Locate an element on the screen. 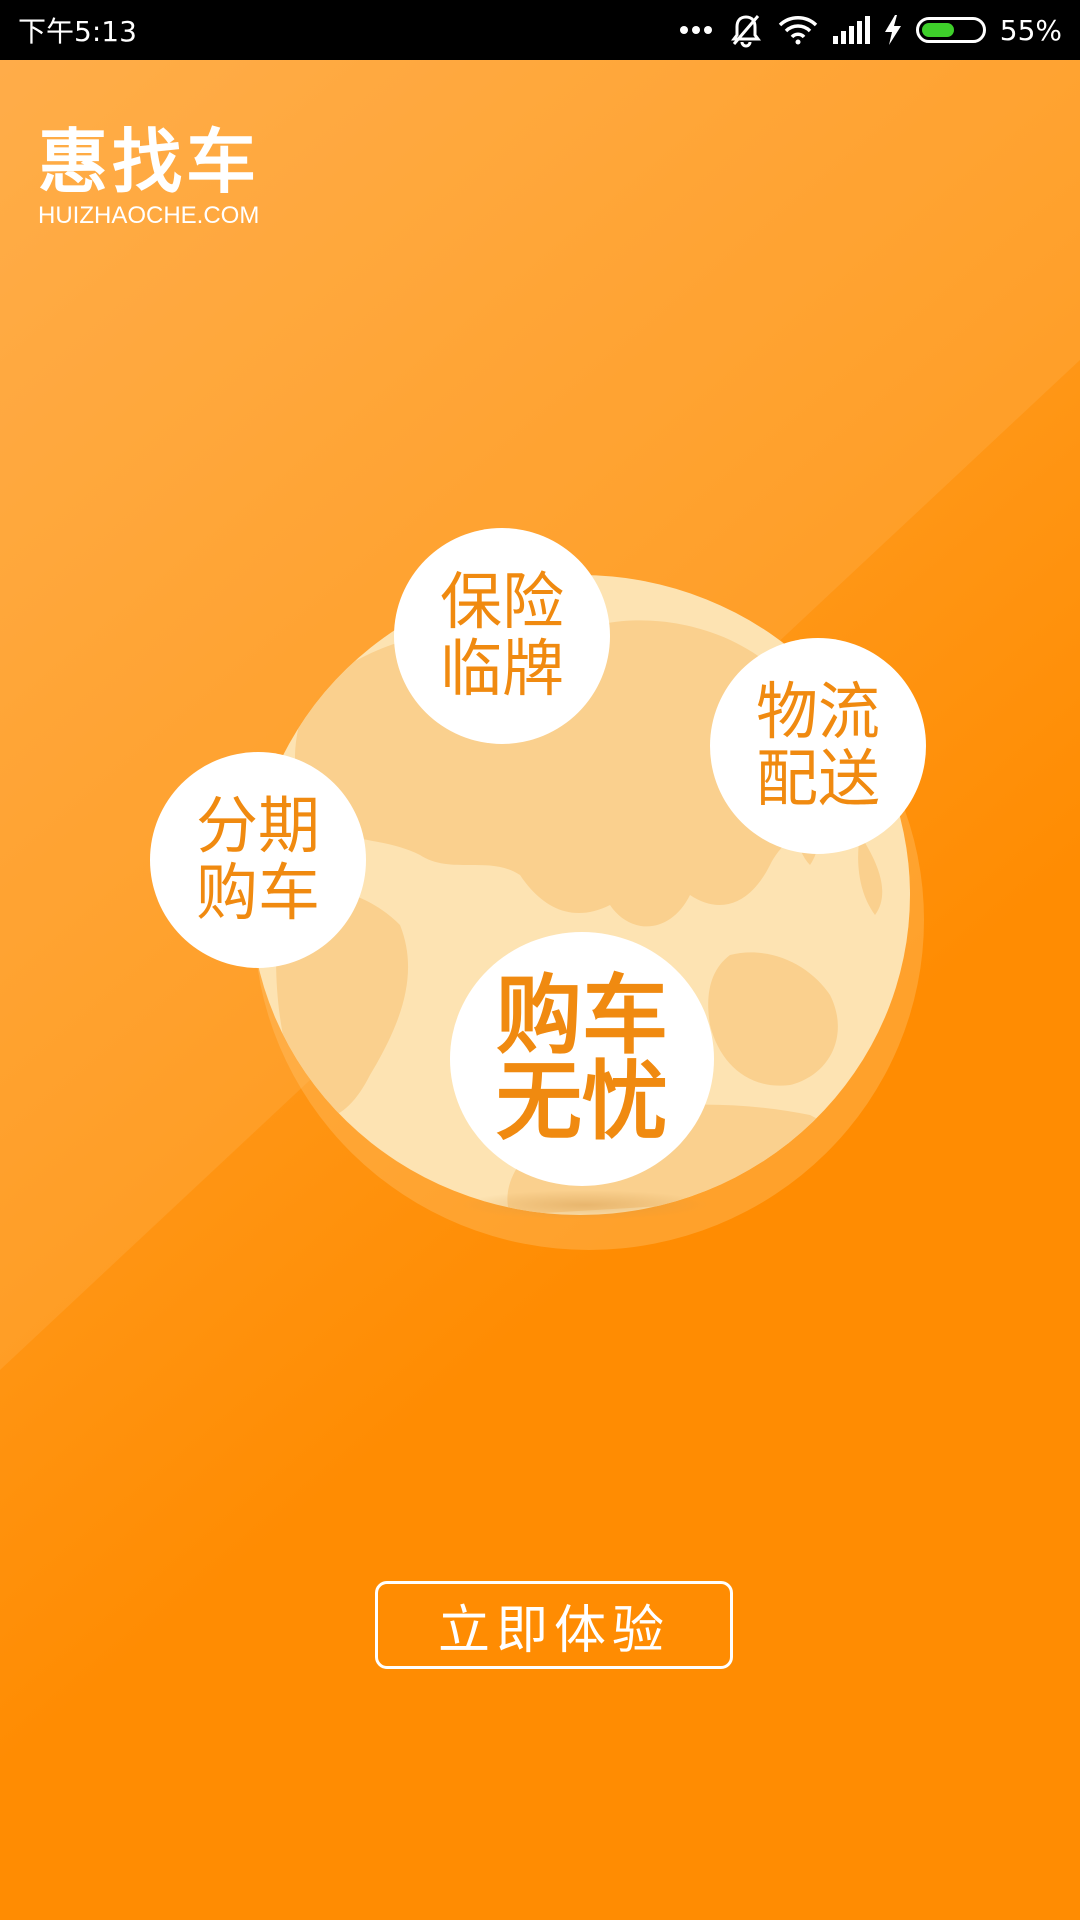  wifi-icon is located at coordinates (798, 30).